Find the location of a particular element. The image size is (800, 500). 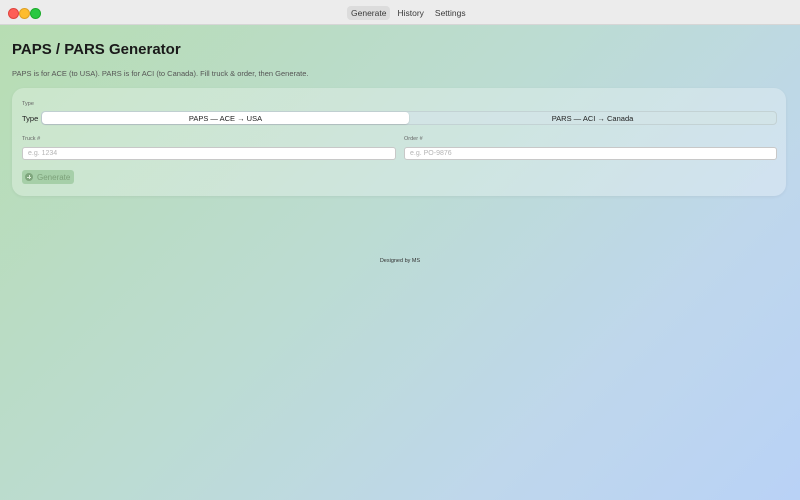

tab-history: History is located at coordinates (410, 13).